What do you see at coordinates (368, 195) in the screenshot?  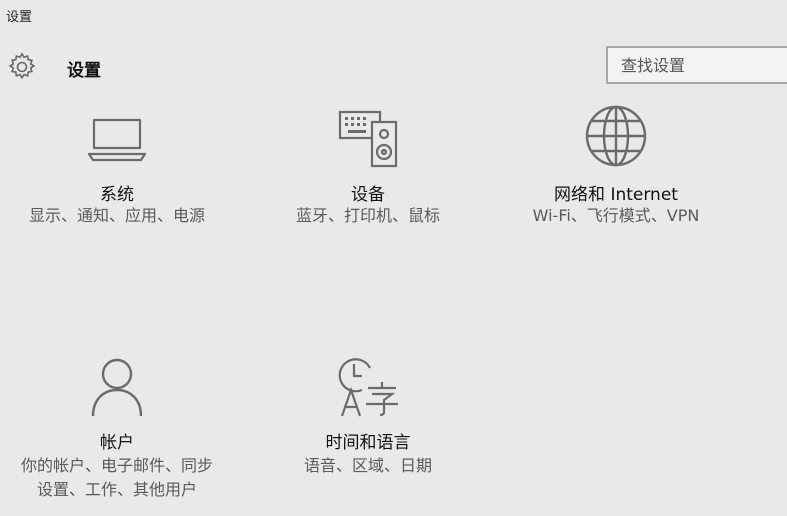 I see `tile-name: 设备` at bounding box center [368, 195].